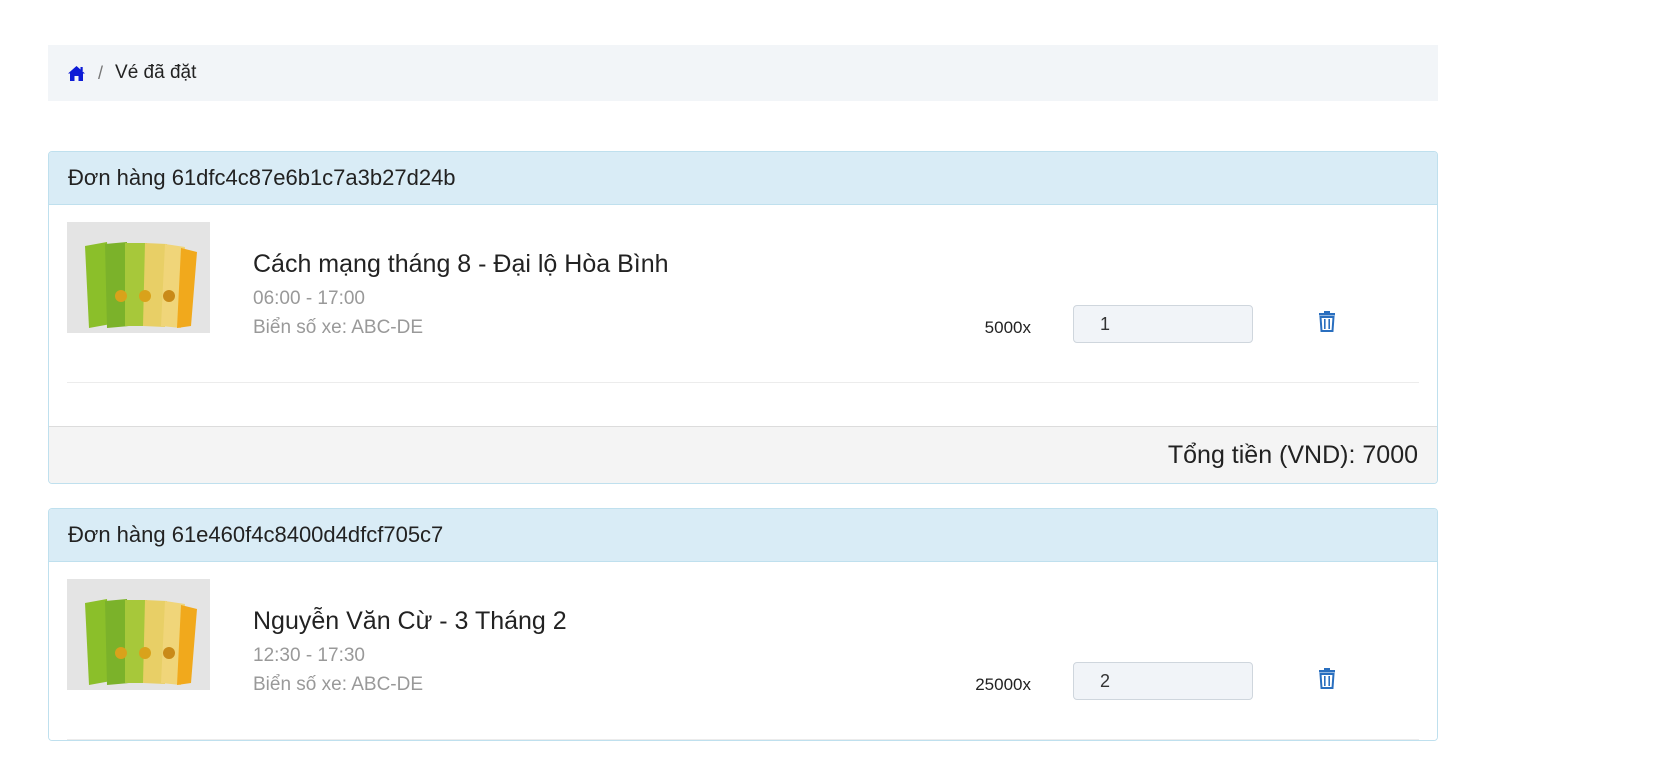  I want to click on order-title: Đơn hàng 61e460f4c8400d4dfcf705c7, so click(743, 535).